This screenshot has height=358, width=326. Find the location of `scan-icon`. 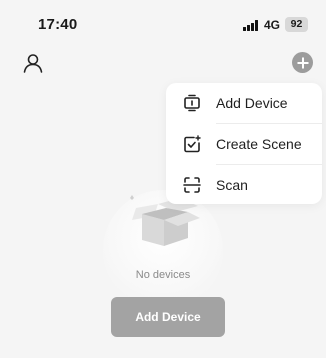

scan-icon is located at coordinates (192, 185).